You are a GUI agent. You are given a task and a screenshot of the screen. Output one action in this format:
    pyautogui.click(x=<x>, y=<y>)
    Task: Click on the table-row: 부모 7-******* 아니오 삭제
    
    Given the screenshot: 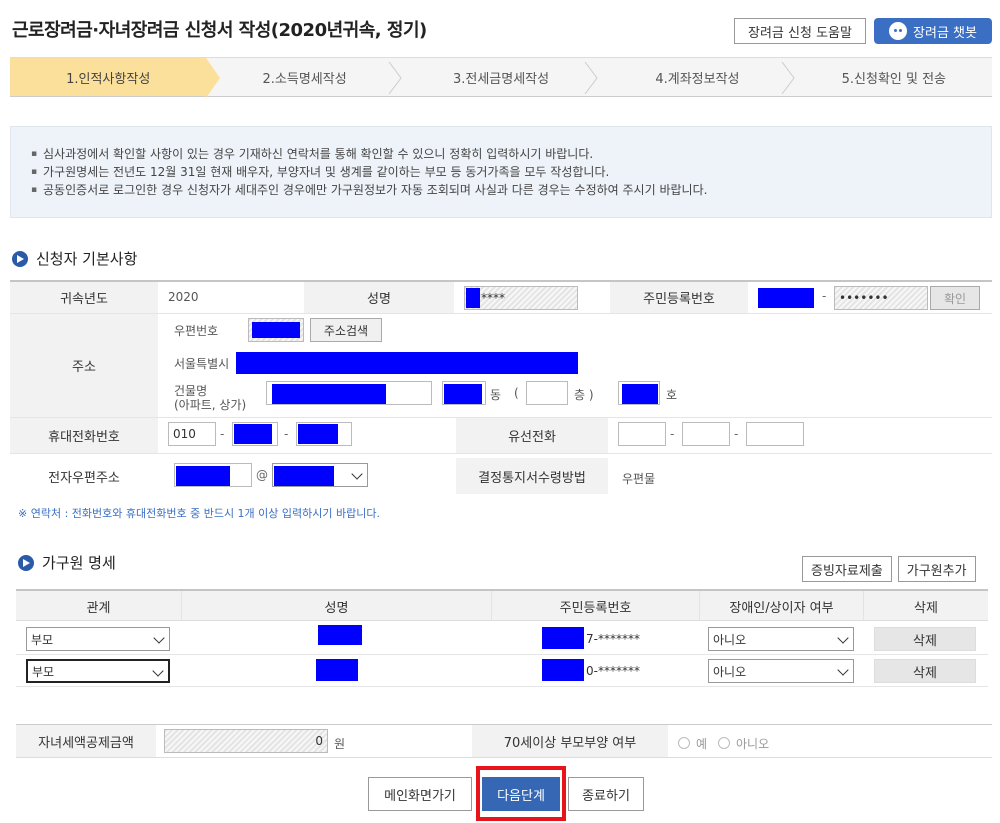 What is the action you would take?
    pyautogui.click(x=502, y=639)
    